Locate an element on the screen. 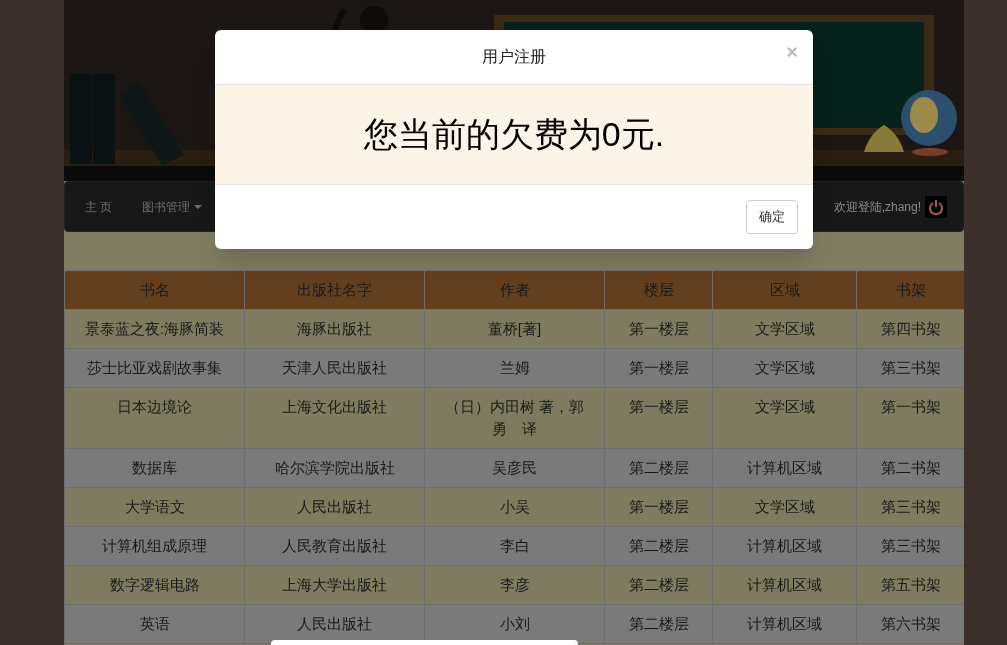 This screenshot has height=645, width=1007. column-header: 作者 is located at coordinates (514, 290).